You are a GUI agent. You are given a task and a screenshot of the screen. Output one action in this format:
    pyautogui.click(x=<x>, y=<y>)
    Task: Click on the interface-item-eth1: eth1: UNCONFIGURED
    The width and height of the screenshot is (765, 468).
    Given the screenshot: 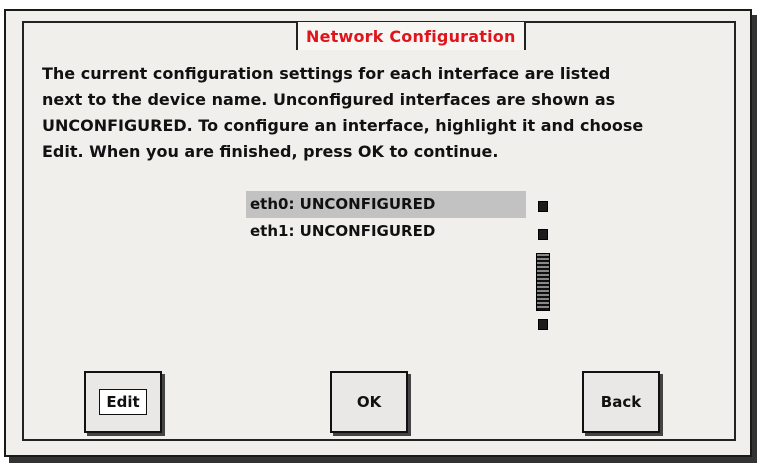 What is the action you would take?
    pyautogui.click(x=386, y=231)
    